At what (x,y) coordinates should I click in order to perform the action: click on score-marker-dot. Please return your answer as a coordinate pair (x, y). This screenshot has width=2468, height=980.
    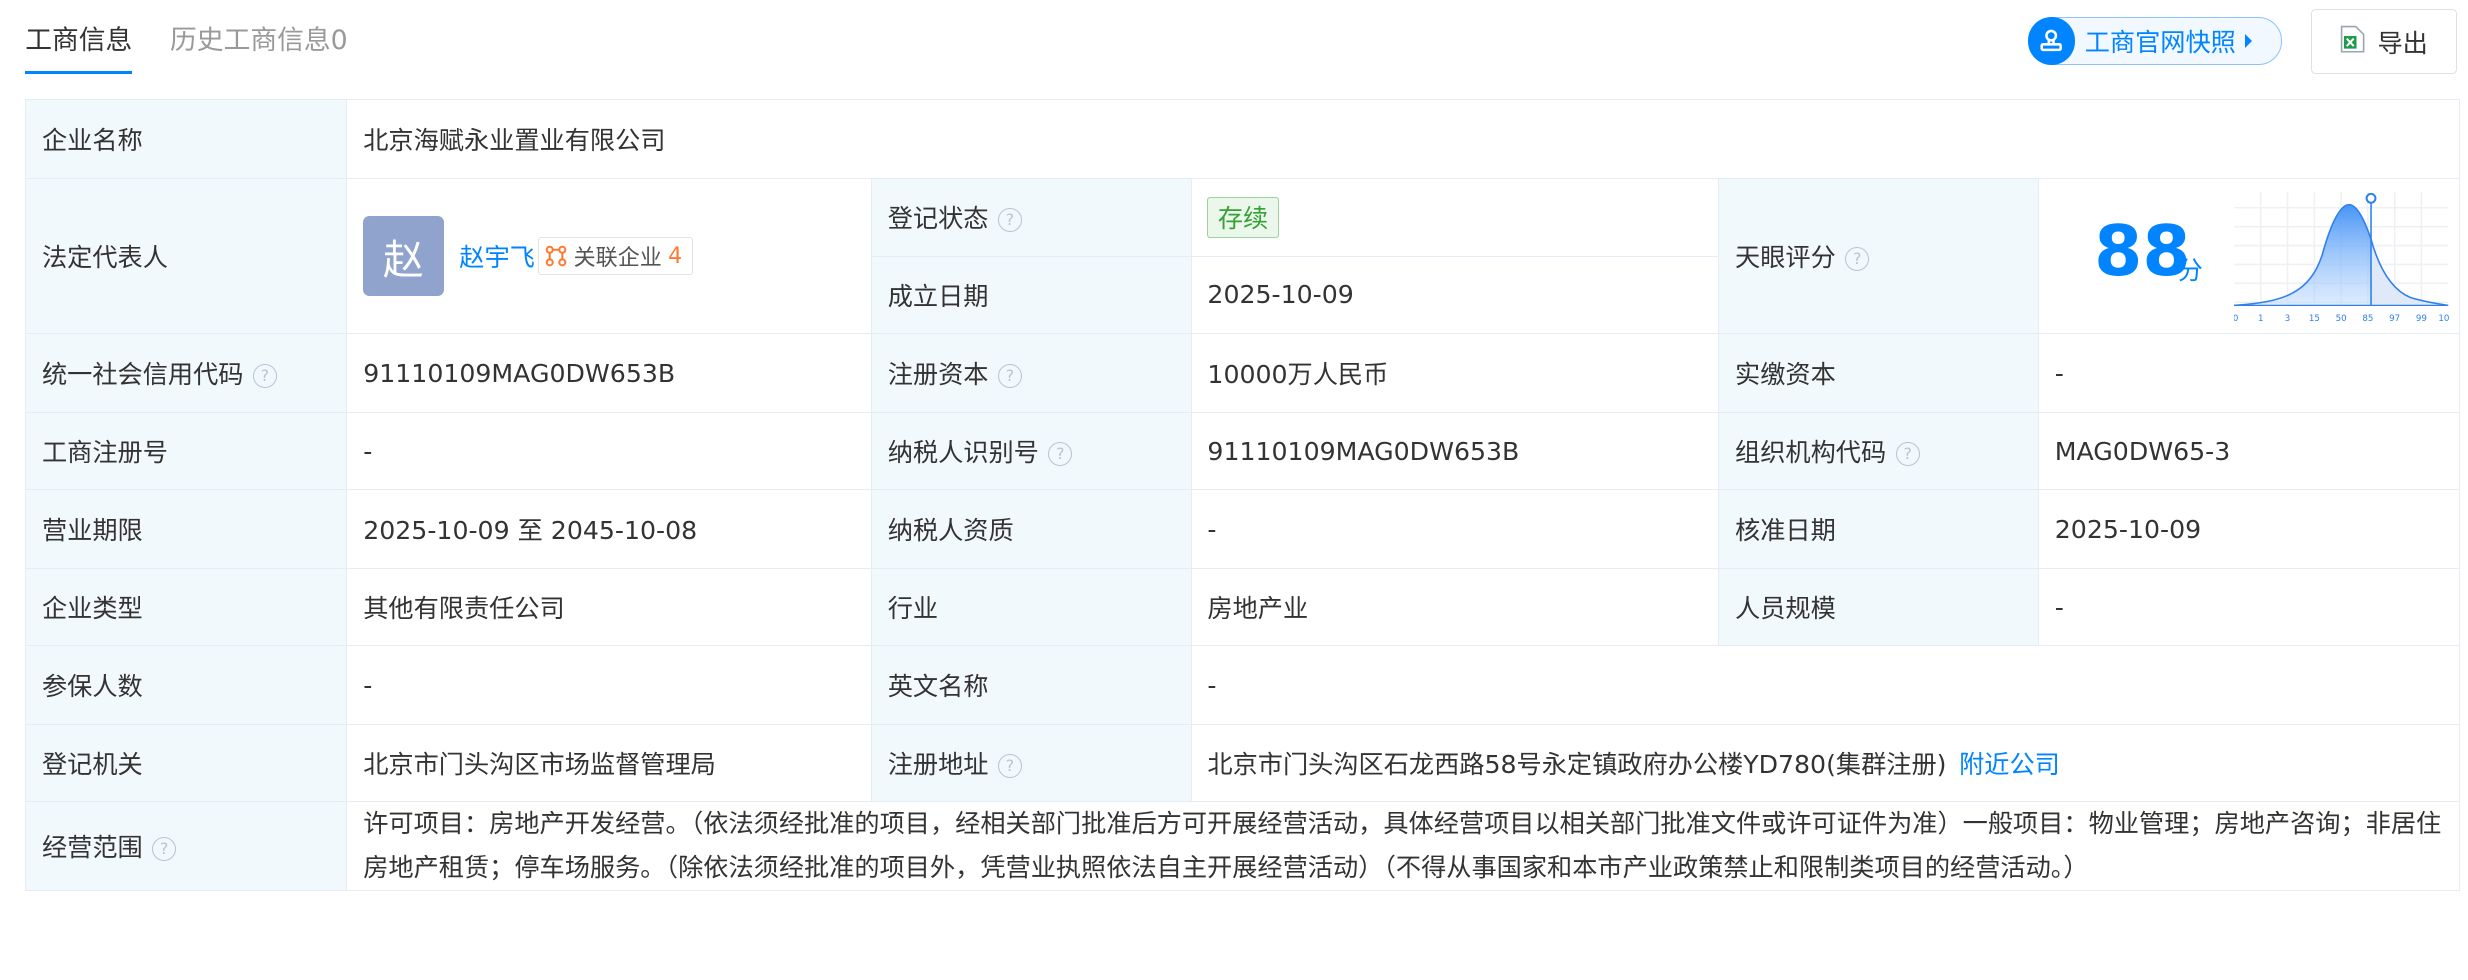
    Looking at the image, I should click on (2371, 198).